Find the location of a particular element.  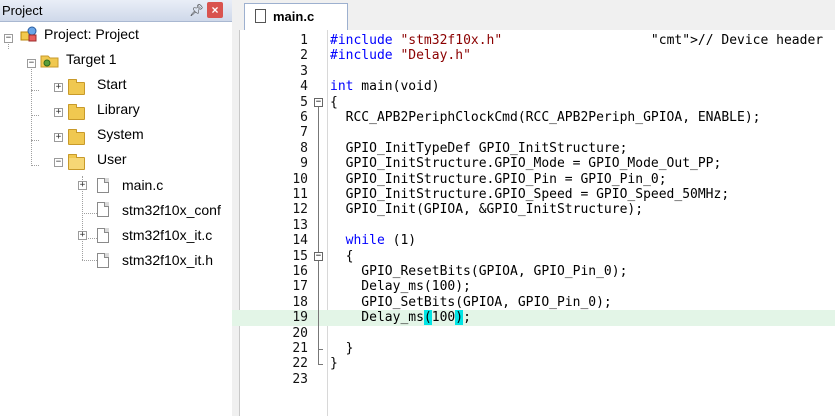

line-number: 5 is located at coordinates (304, 102).